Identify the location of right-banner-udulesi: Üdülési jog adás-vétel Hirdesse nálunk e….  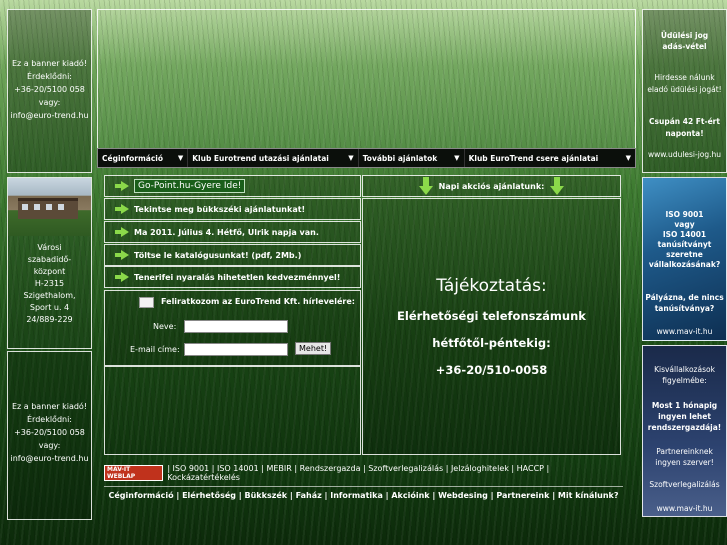
(684, 91).